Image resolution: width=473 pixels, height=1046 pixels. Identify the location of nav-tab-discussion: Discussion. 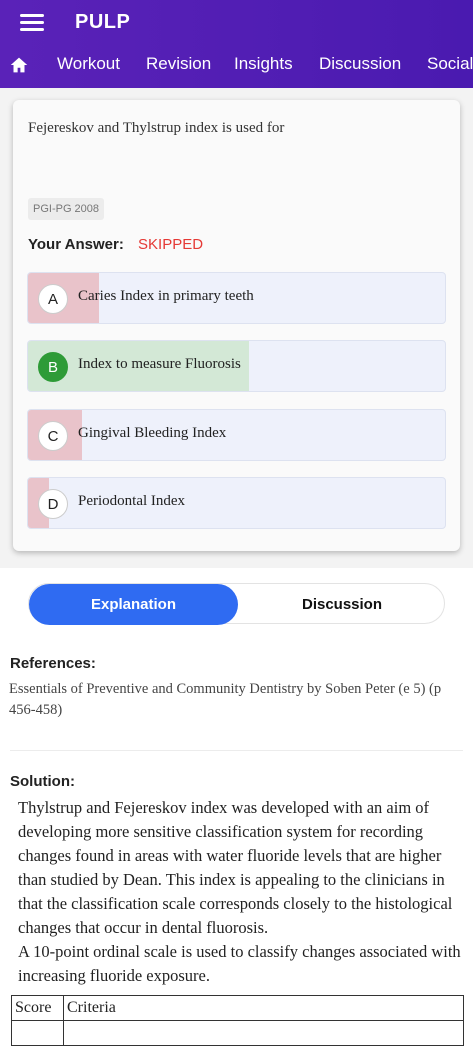
(360, 64).